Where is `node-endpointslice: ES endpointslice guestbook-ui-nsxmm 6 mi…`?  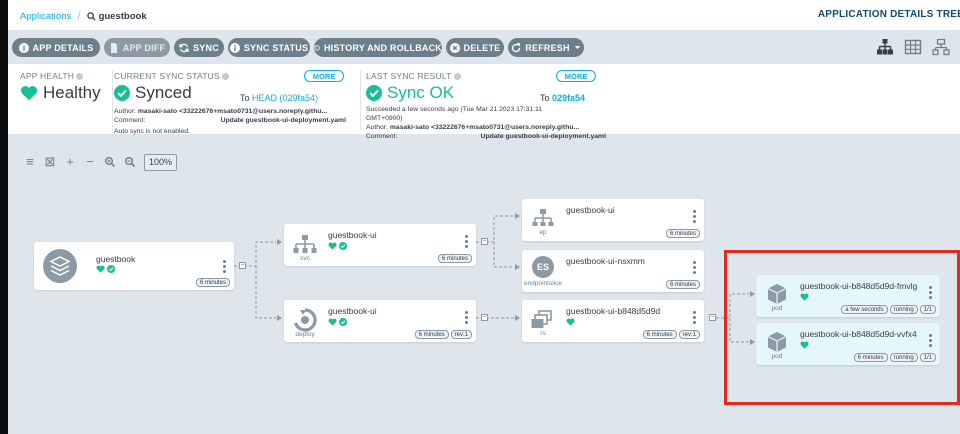
node-endpointslice: ES endpointslice guestbook-ui-nsxmm 6 mi… is located at coordinates (613, 271).